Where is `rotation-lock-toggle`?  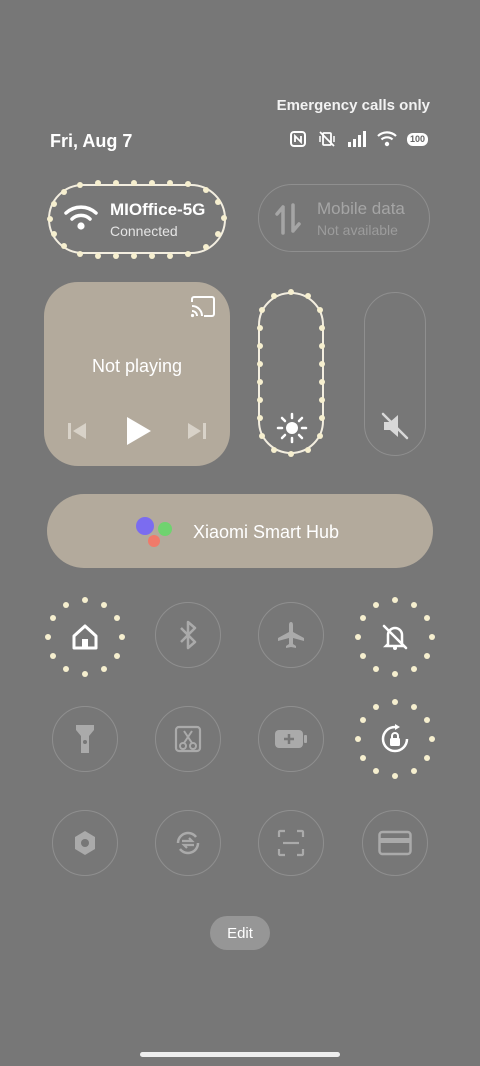
rotation-lock-toggle is located at coordinates (395, 739).